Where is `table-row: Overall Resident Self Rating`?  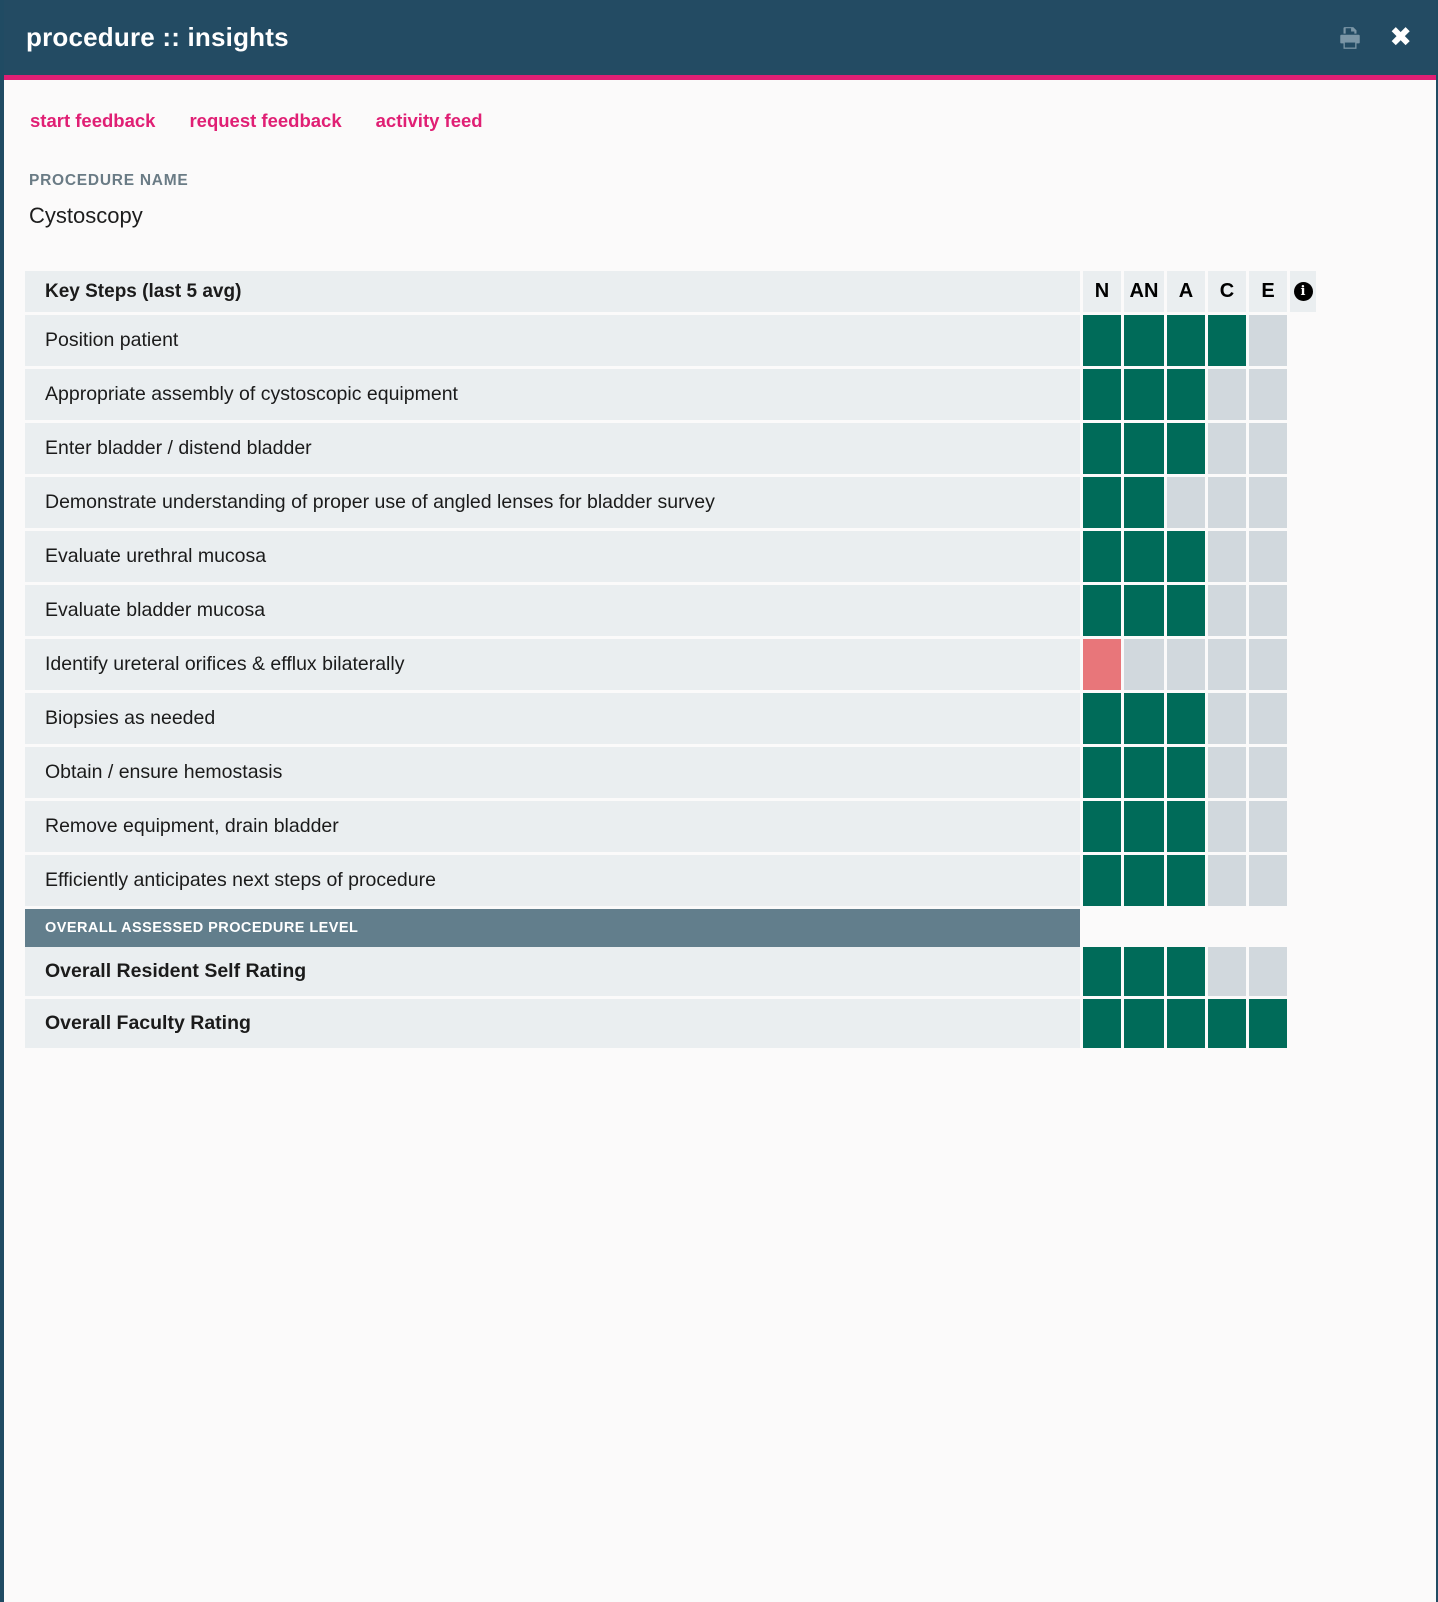
table-row: Overall Resident Self Rating is located at coordinates (670, 971).